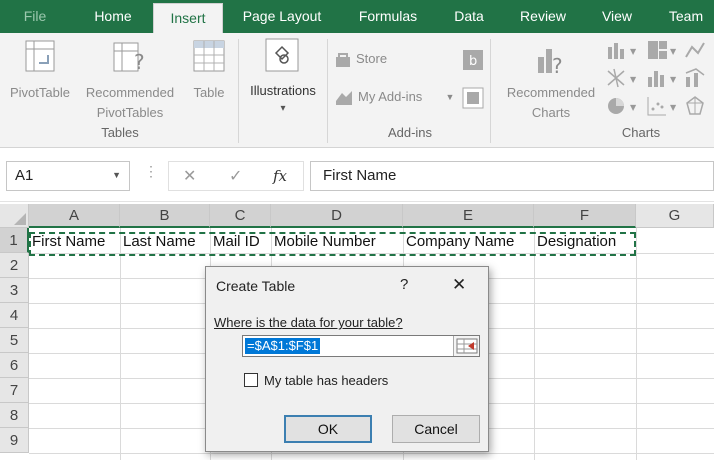 The image size is (714, 460). What do you see at coordinates (14, 365) in the screenshot?
I see `row-header-6: 6` at bounding box center [14, 365].